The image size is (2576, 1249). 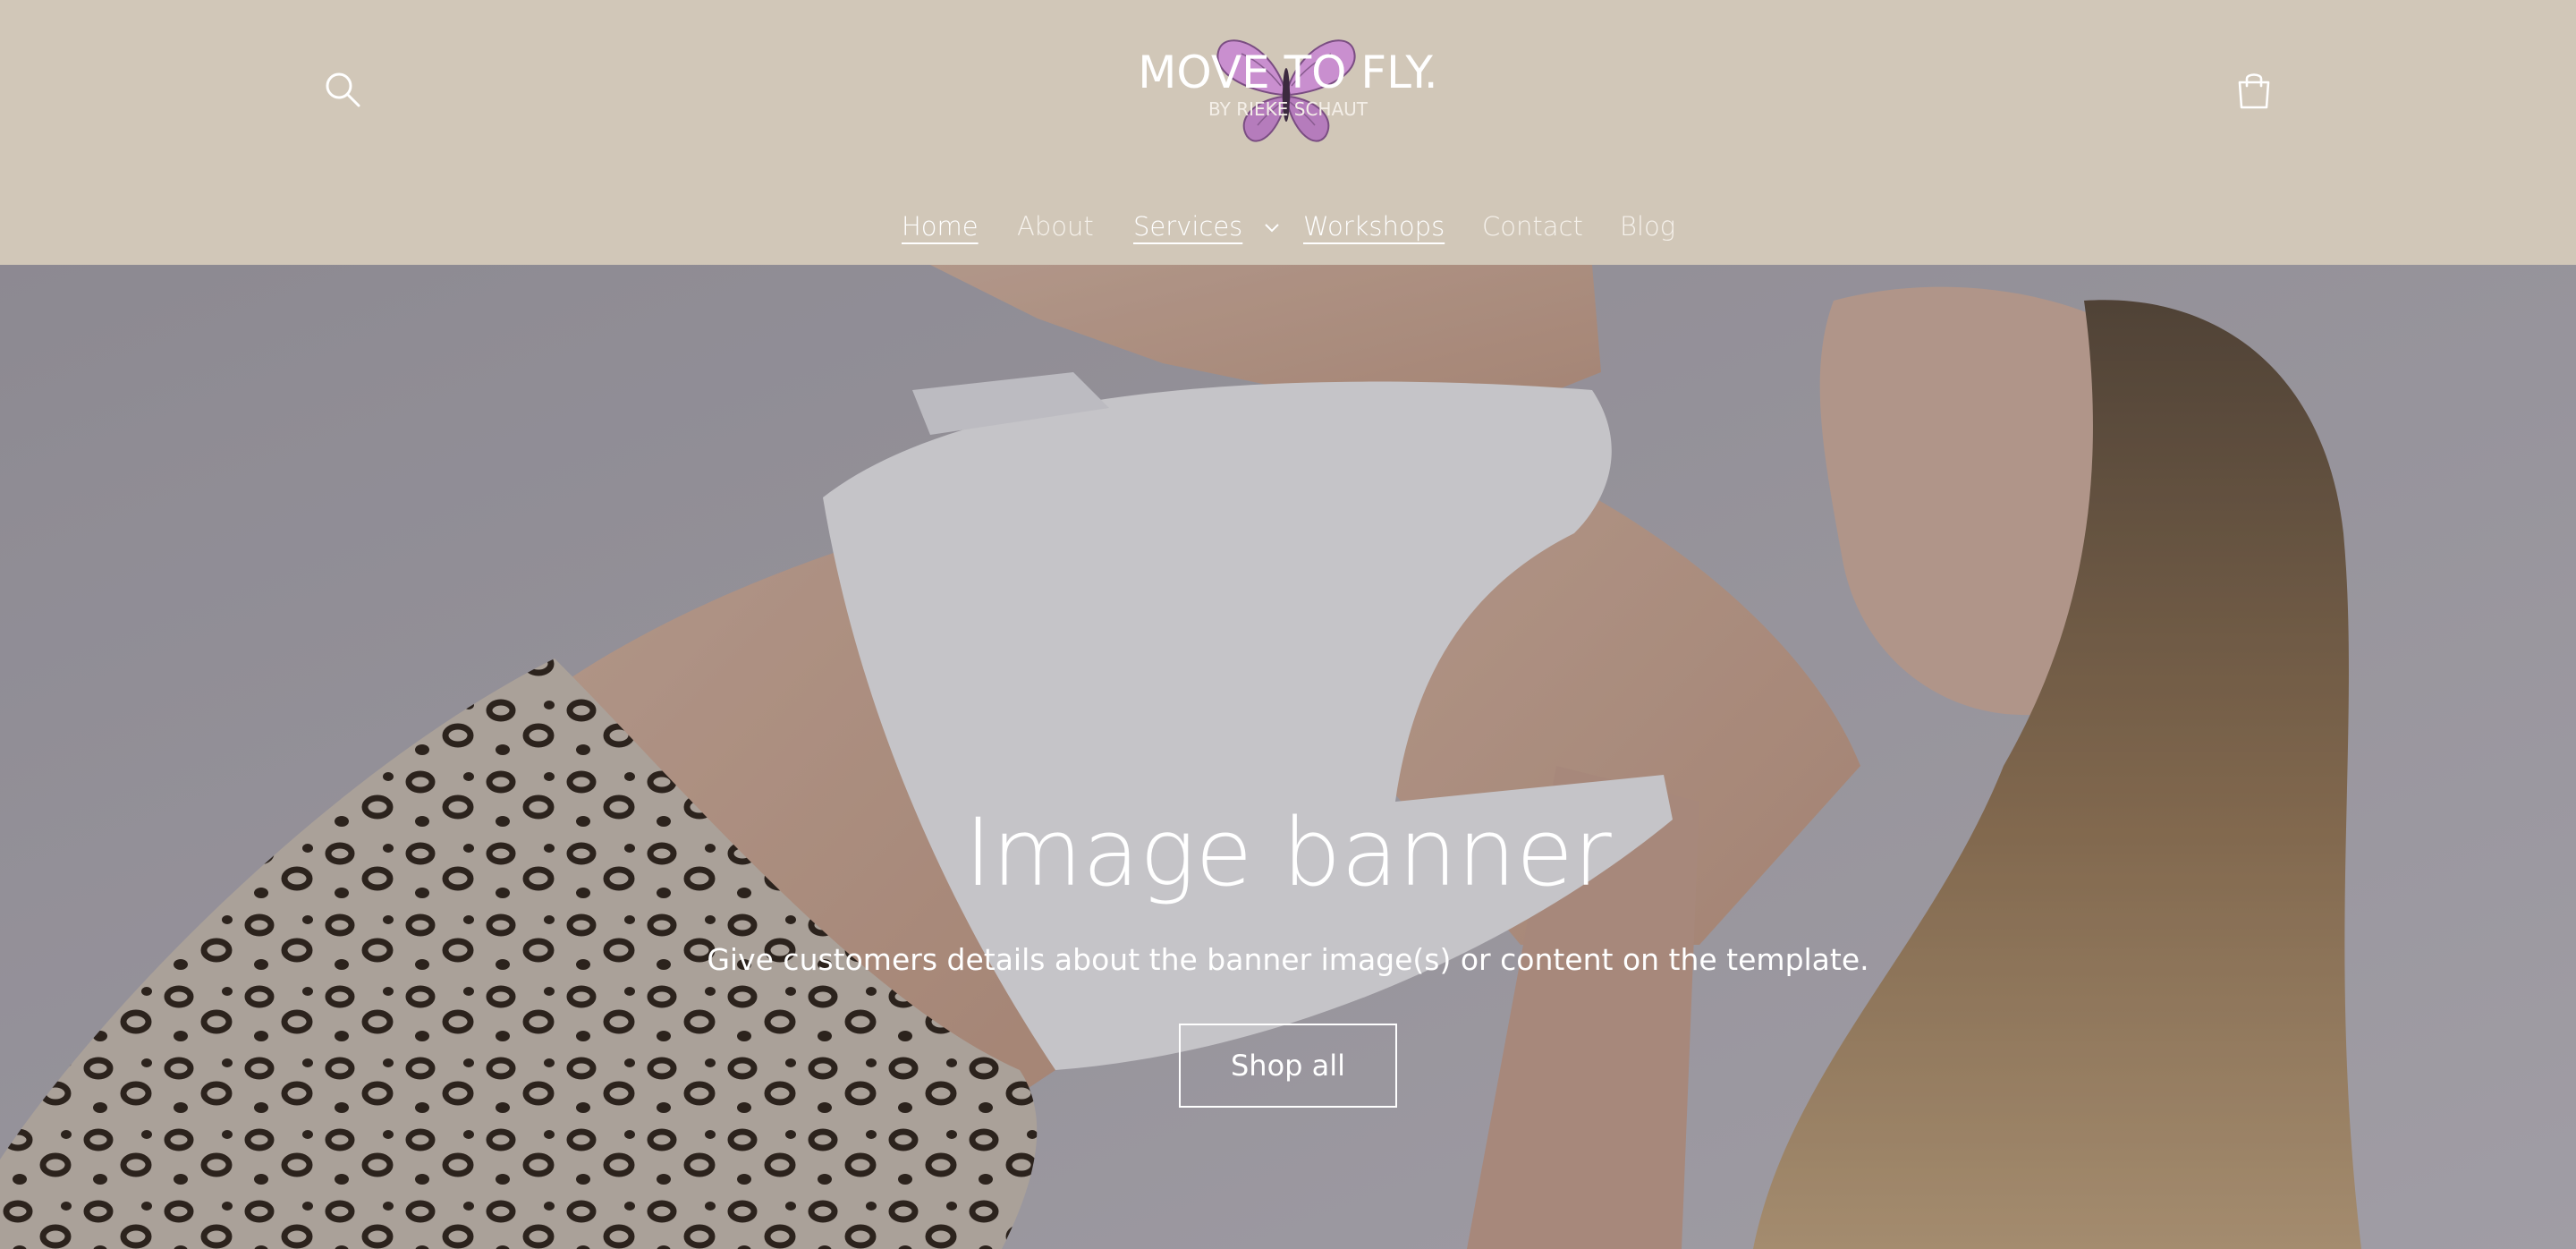 I want to click on nav-item-workshops: Workshops, so click(x=1374, y=227).